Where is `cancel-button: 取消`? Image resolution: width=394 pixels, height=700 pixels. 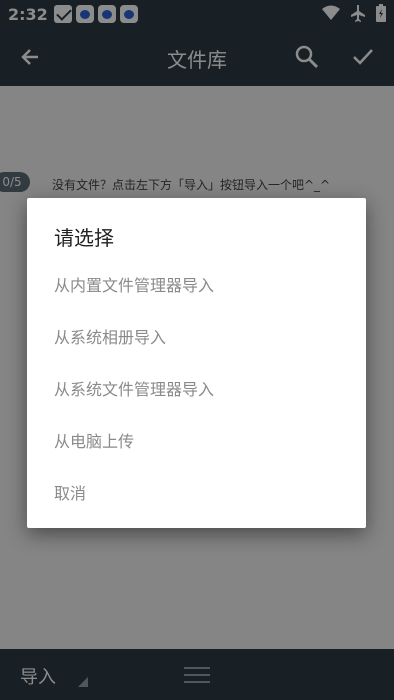
cancel-button: 取消 is located at coordinates (196, 492).